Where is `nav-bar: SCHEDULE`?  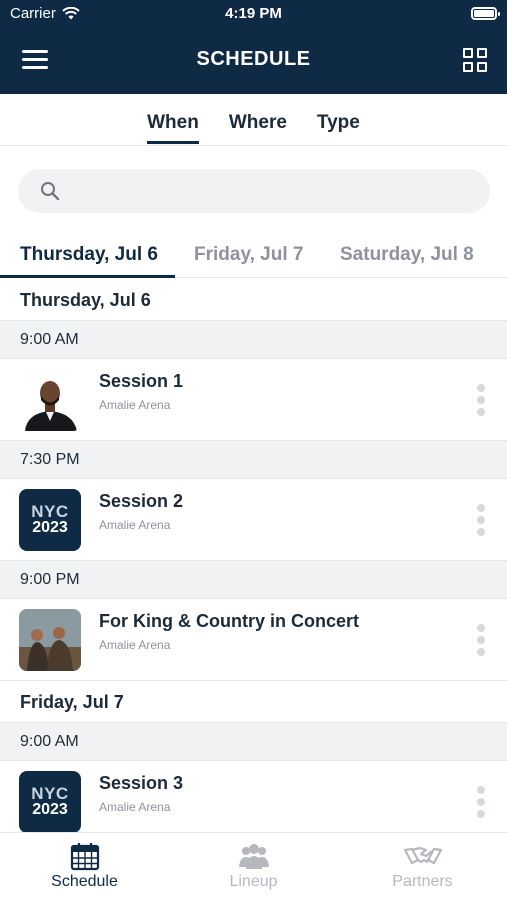 nav-bar: SCHEDULE is located at coordinates (253, 61).